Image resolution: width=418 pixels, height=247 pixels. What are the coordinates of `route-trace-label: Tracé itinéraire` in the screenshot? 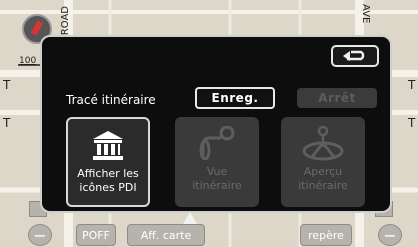 It's located at (111, 100).